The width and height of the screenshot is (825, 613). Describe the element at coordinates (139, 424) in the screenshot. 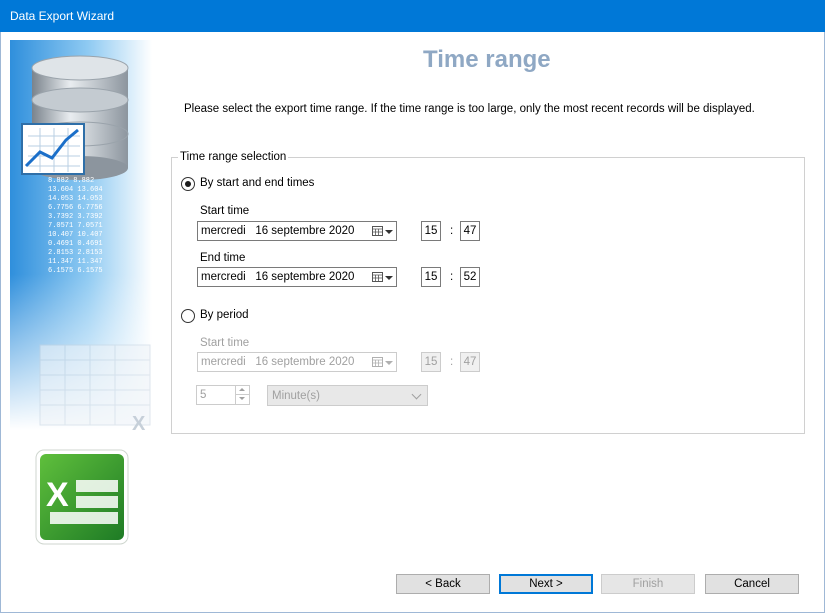

I see `spreadsheet-mark: X` at that location.